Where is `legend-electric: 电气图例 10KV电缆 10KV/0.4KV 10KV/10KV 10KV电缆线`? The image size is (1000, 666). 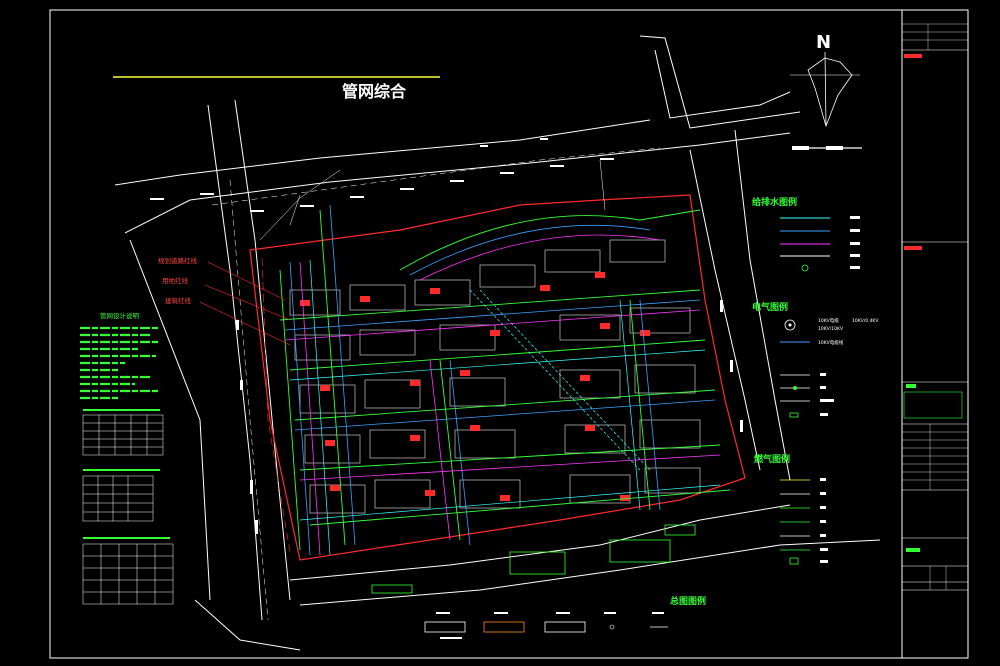 legend-electric: 电气图例 10KV电缆 10KV/0.4KV 10KV/10KV 10KV电缆线 is located at coordinates (815, 323).